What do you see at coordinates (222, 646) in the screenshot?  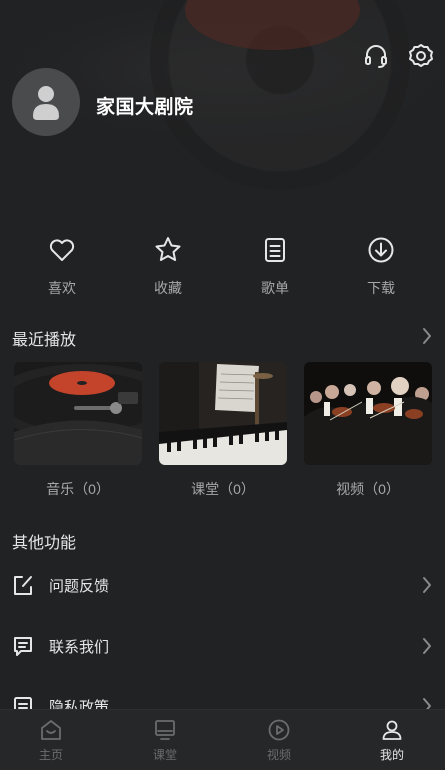 I see `contact-row: 联系我们` at bounding box center [222, 646].